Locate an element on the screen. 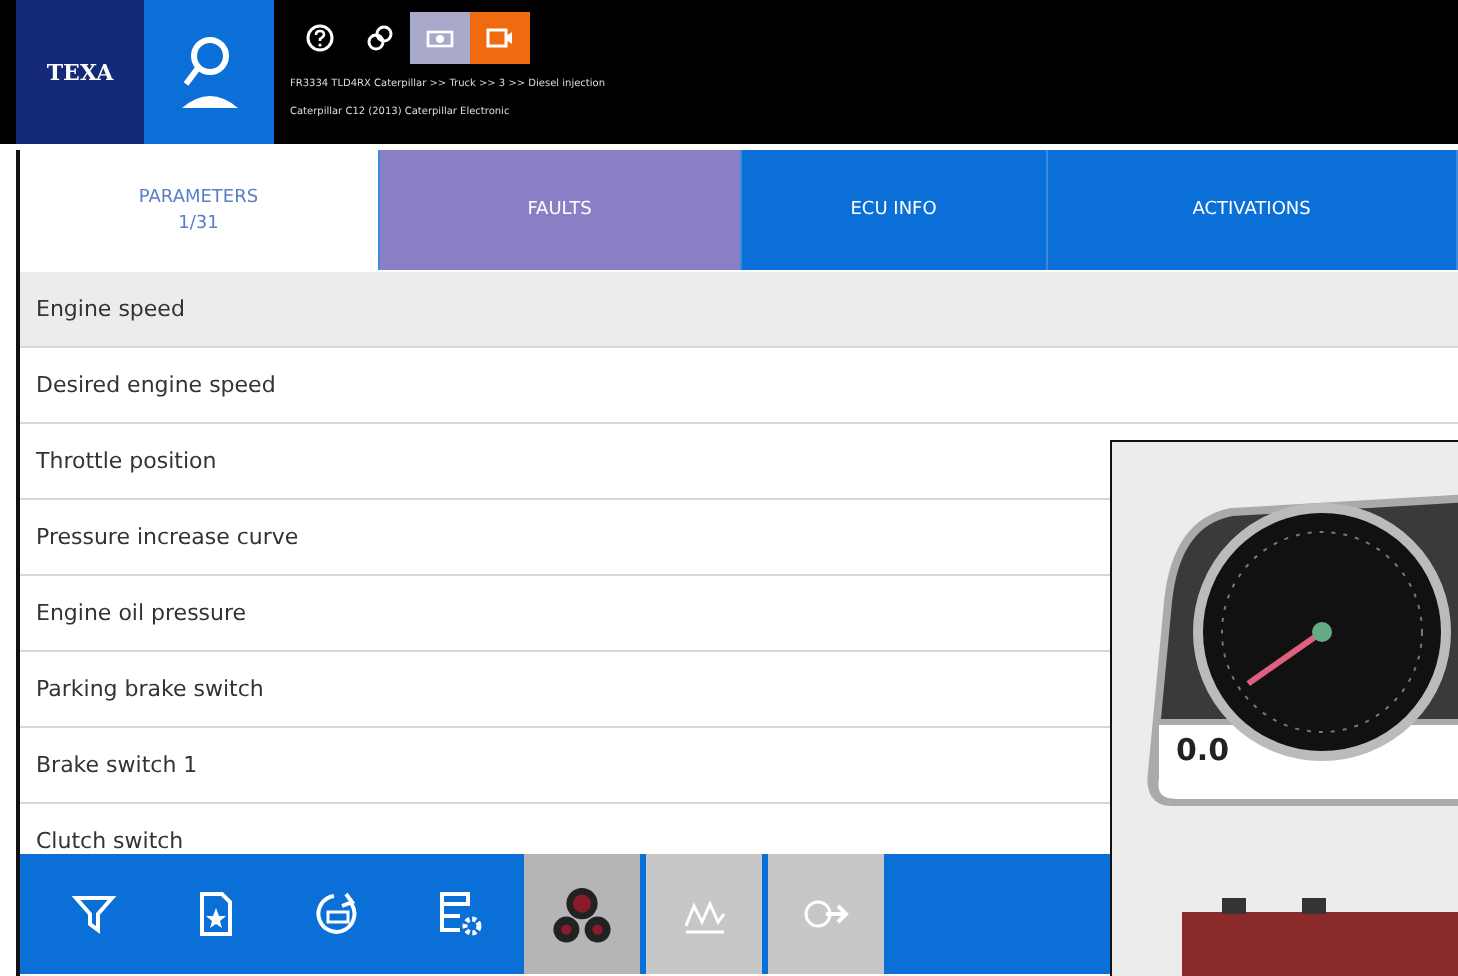 The image size is (1458, 976). parameter-row: Engine speed is located at coordinates (739, 310).